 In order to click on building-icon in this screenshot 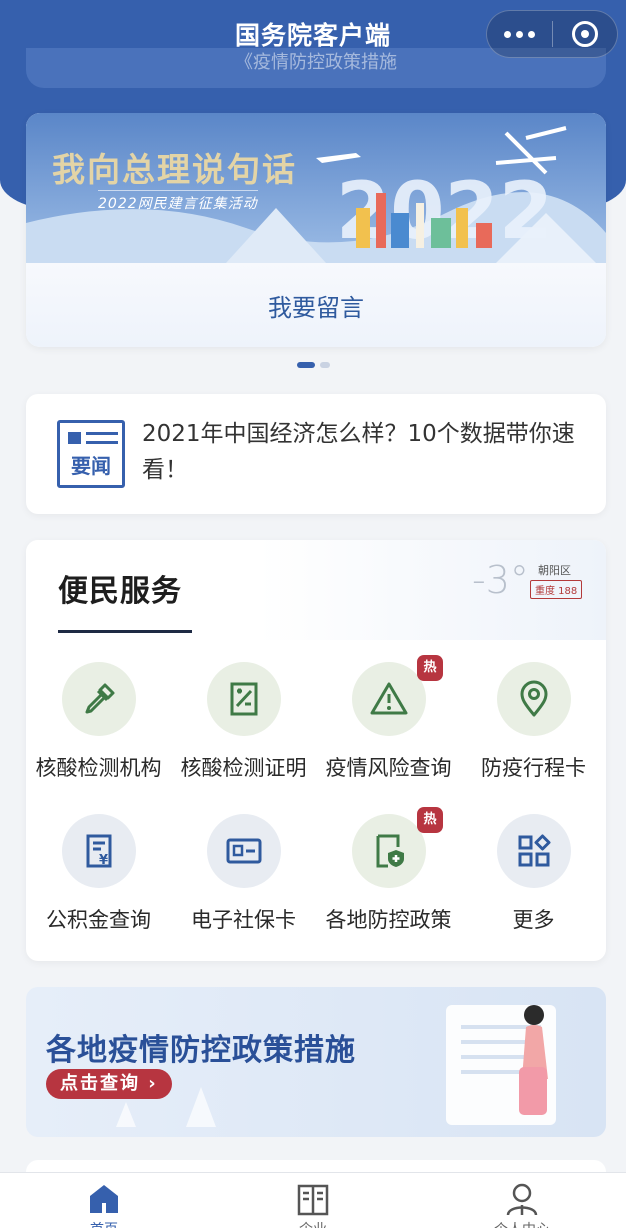, I will do `click(313, 1200)`.